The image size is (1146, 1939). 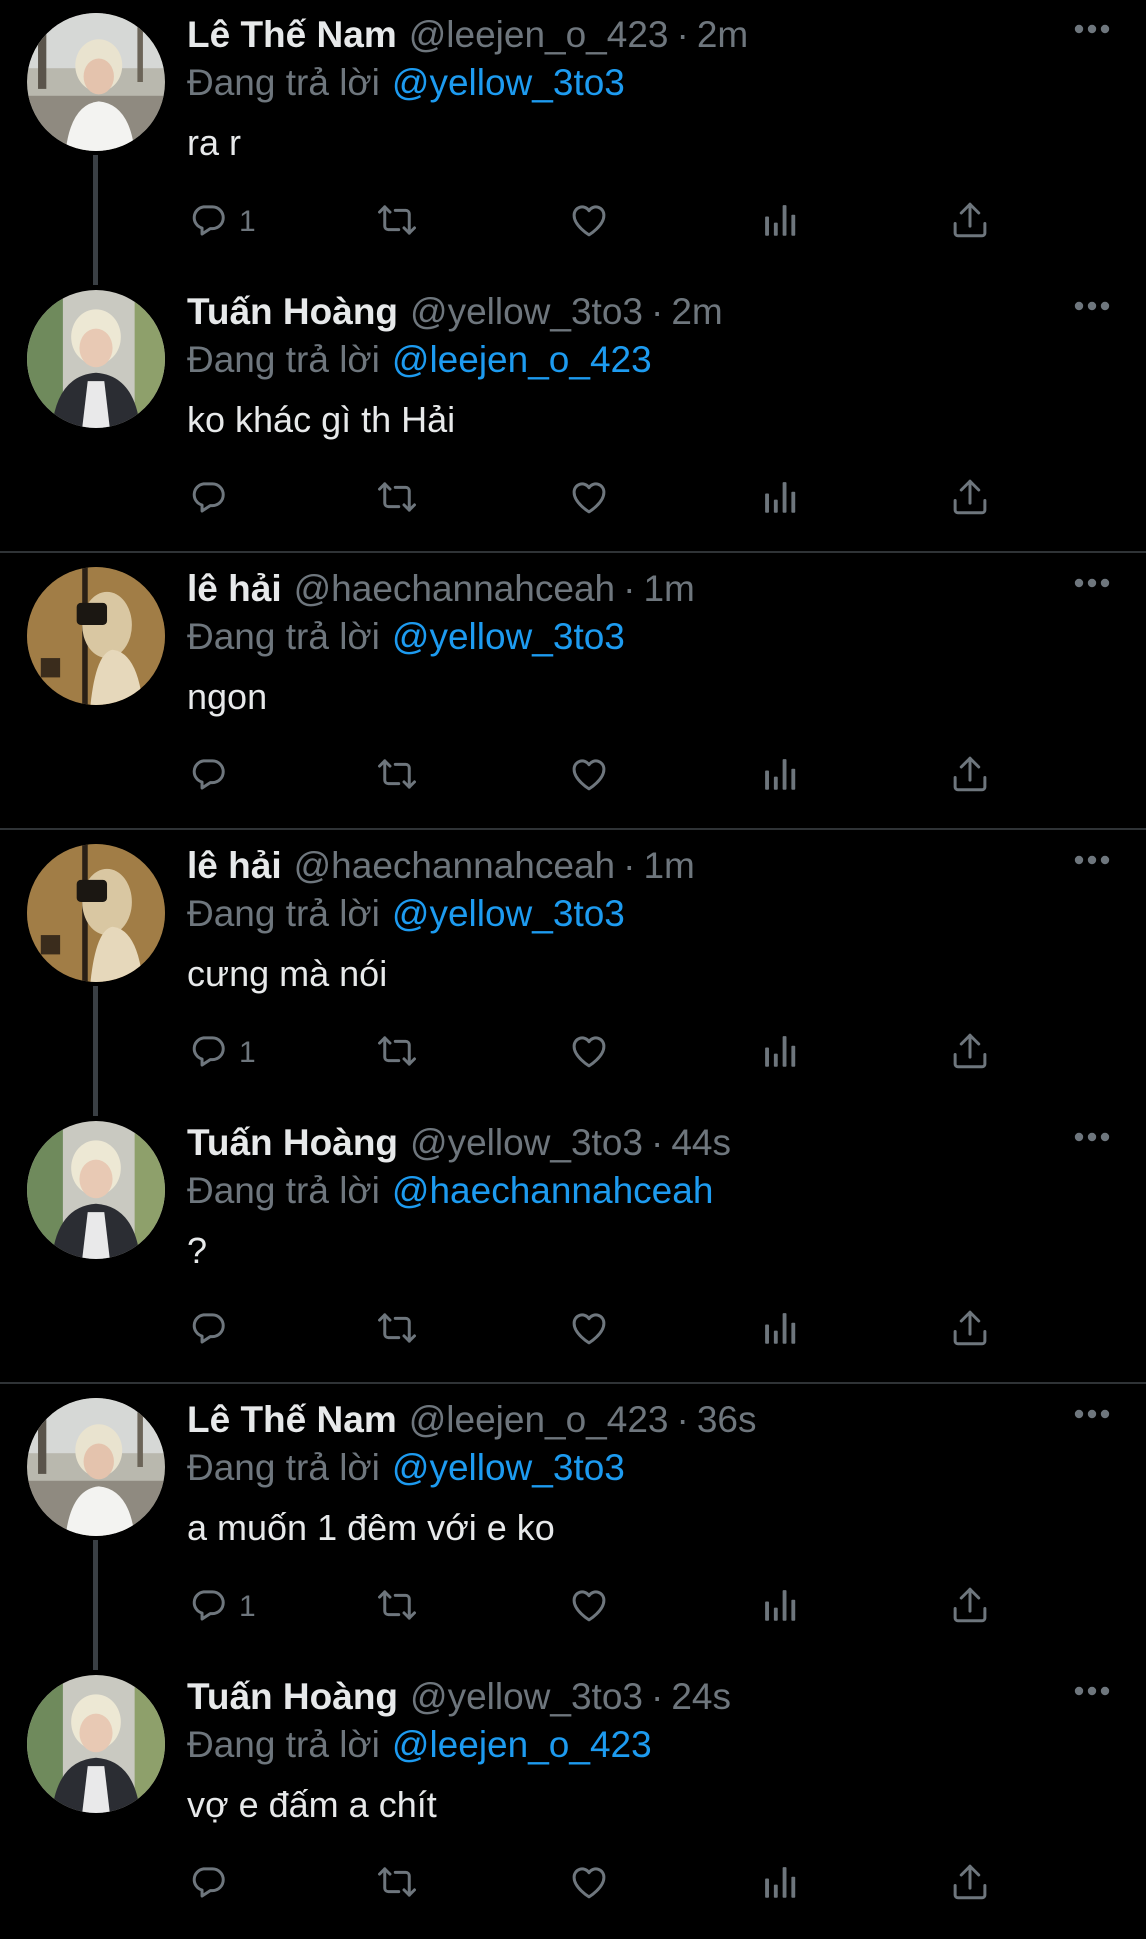 I want to click on share-icon, so click(x=970, y=1053).